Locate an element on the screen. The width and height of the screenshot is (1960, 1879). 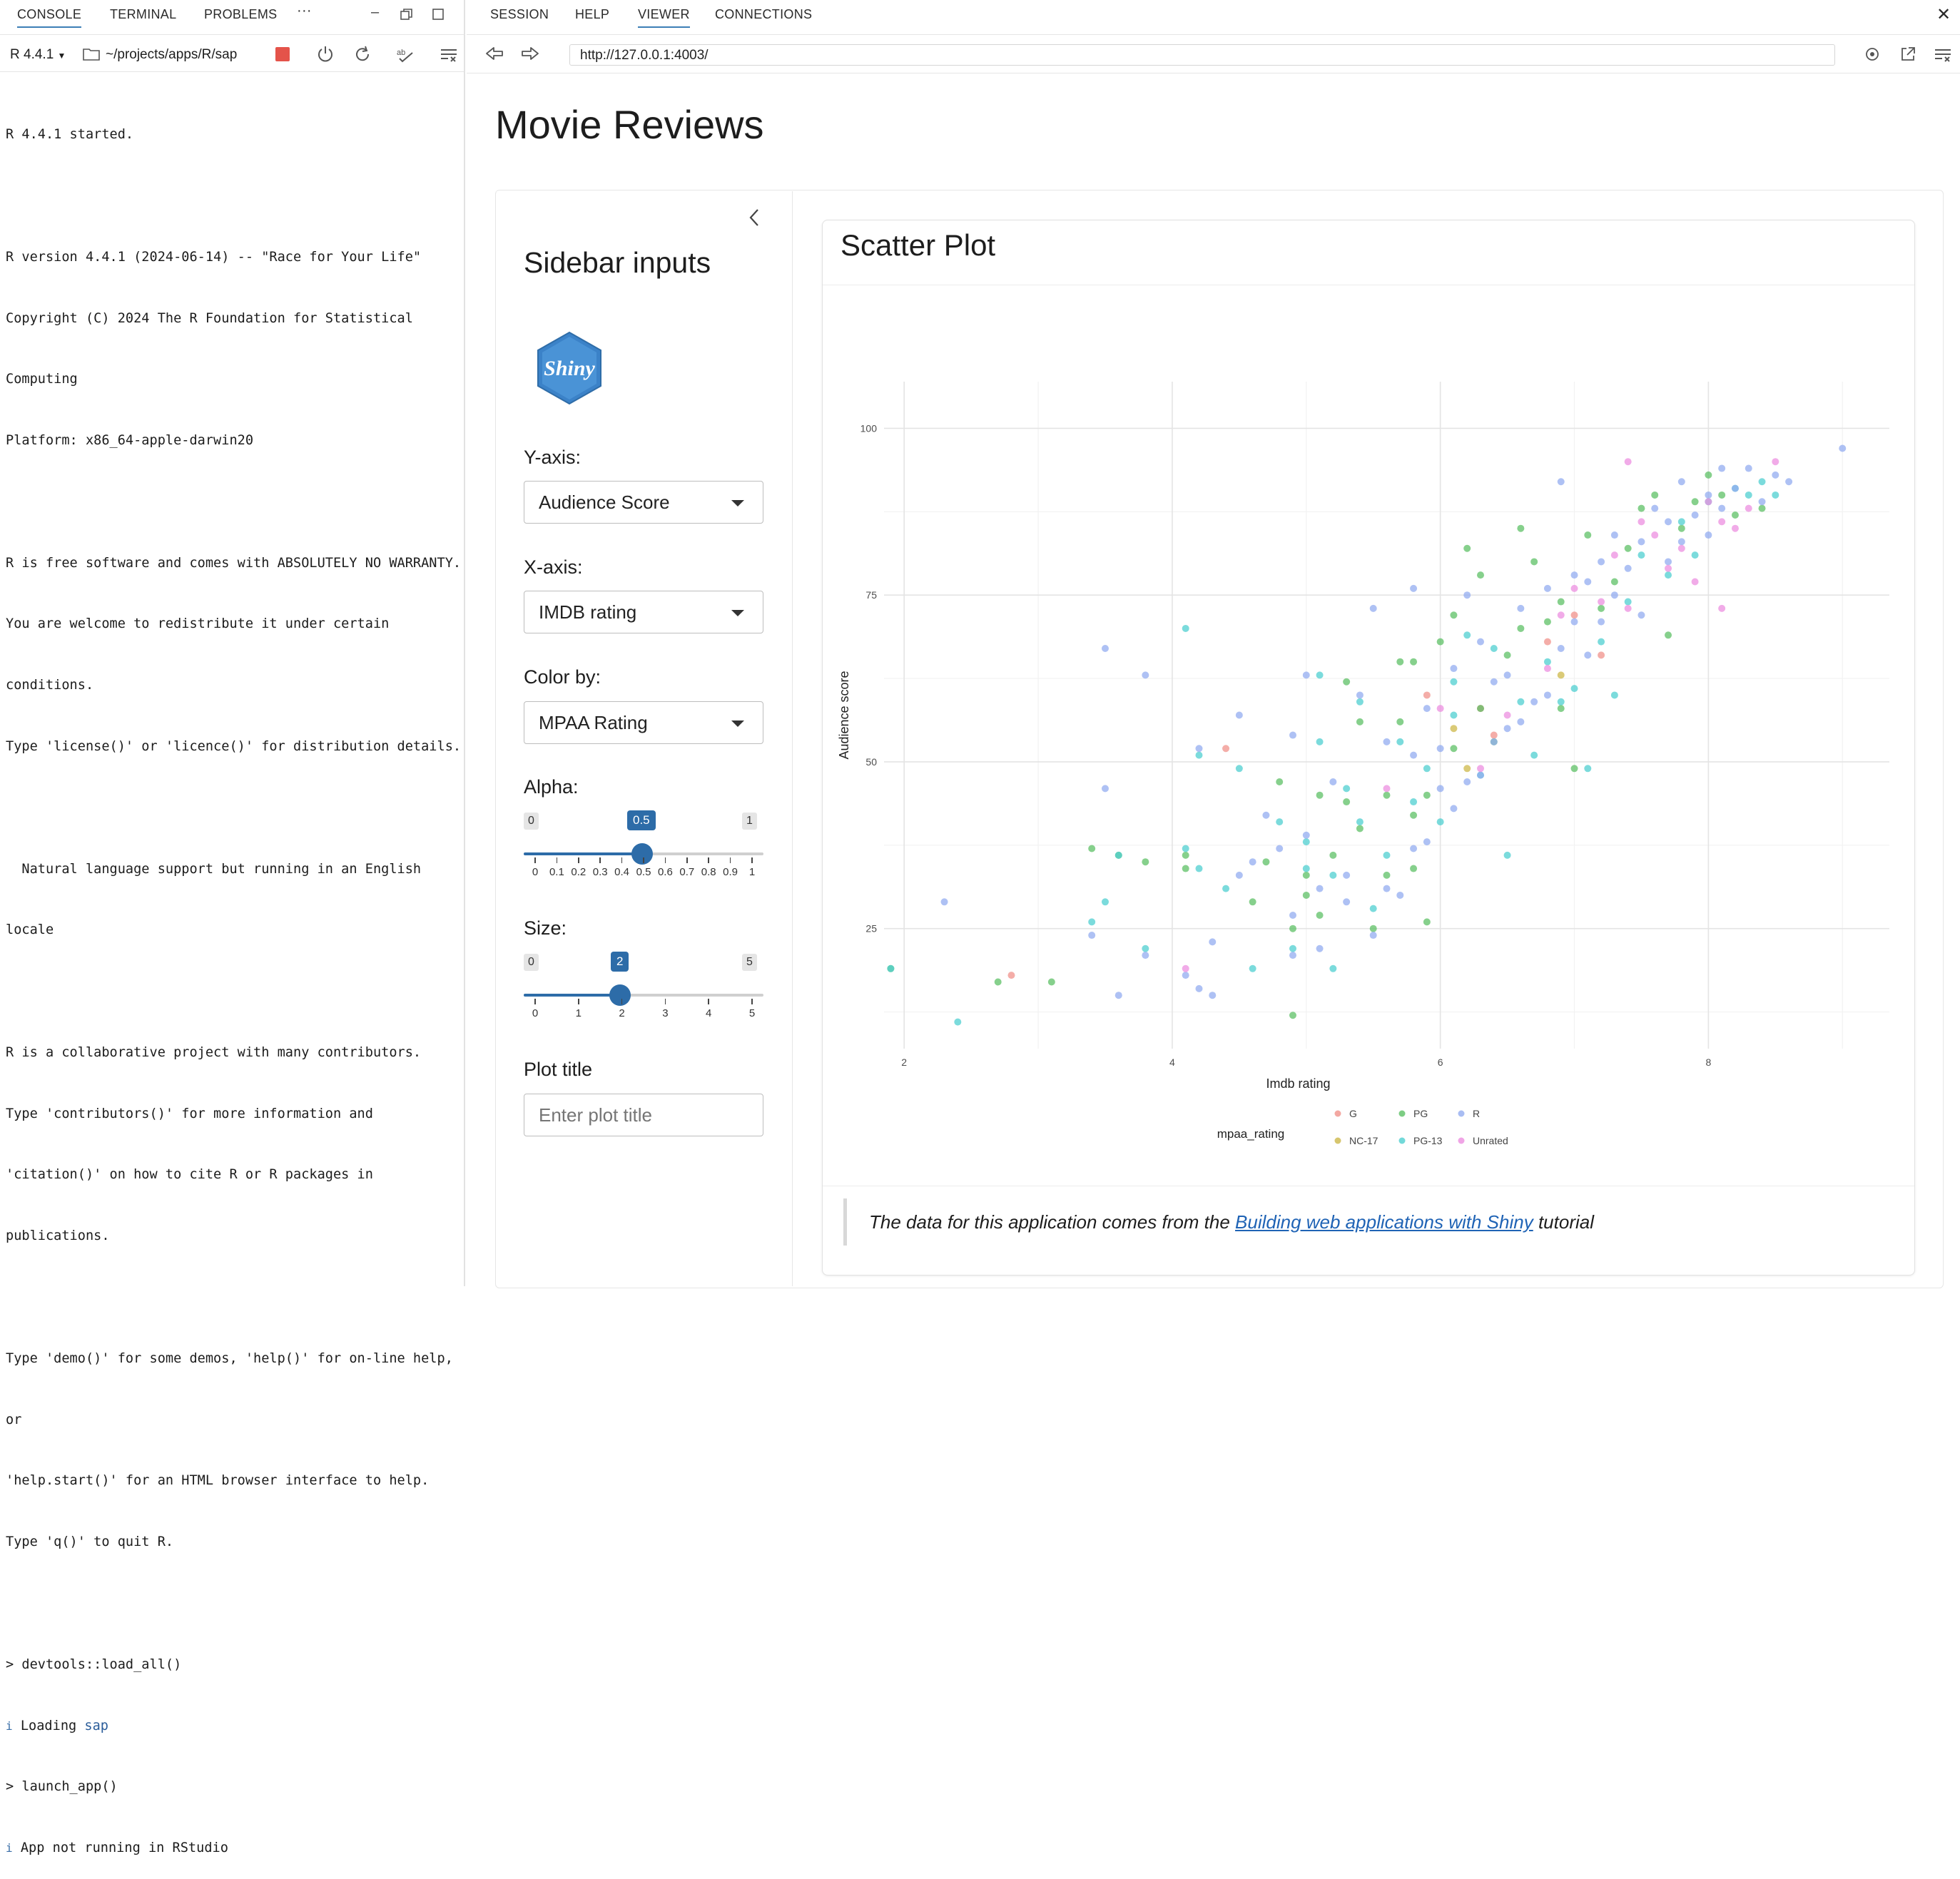
tab-session: SESSION is located at coordinates (519, 14).